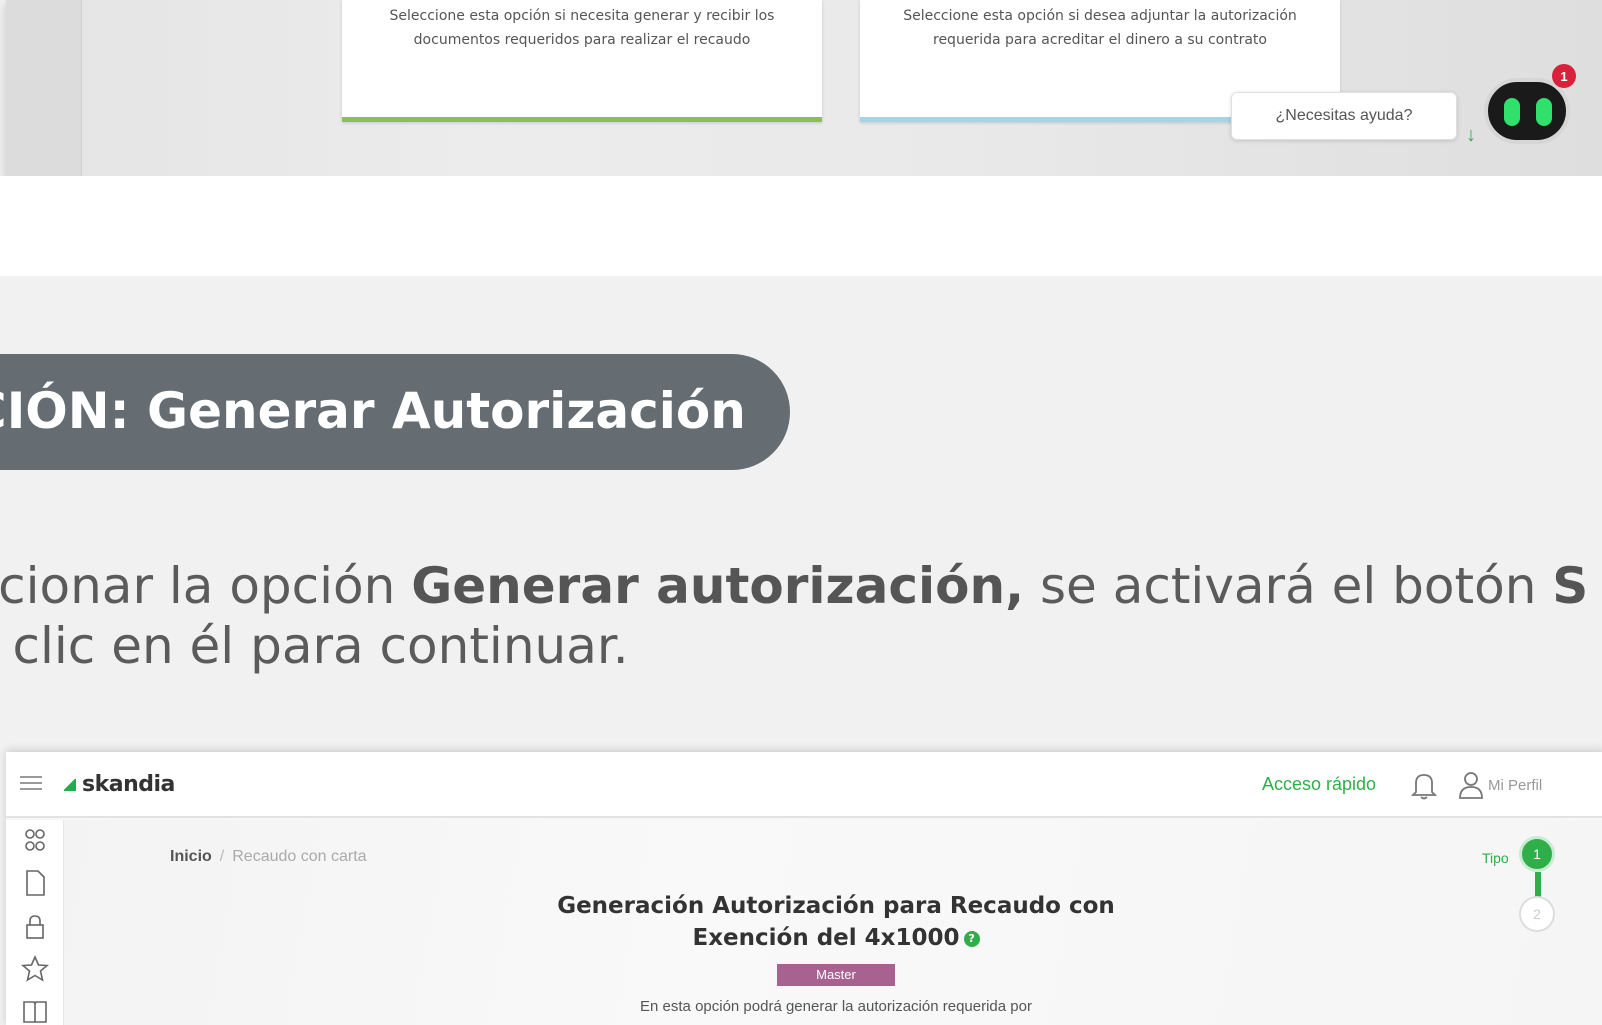 Image resolution: width=1602 pixels, height=1025 pixels. What do you see at coordinates (299, 856) in the screenshot?
I see `breadcrumb-current: Recaudo con carta` at bounding box center [299, 856].